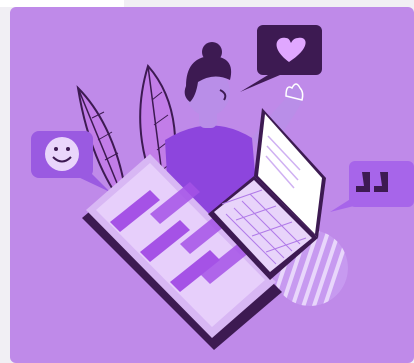  I want to click on heart-chat-icon, so click(281, 58).